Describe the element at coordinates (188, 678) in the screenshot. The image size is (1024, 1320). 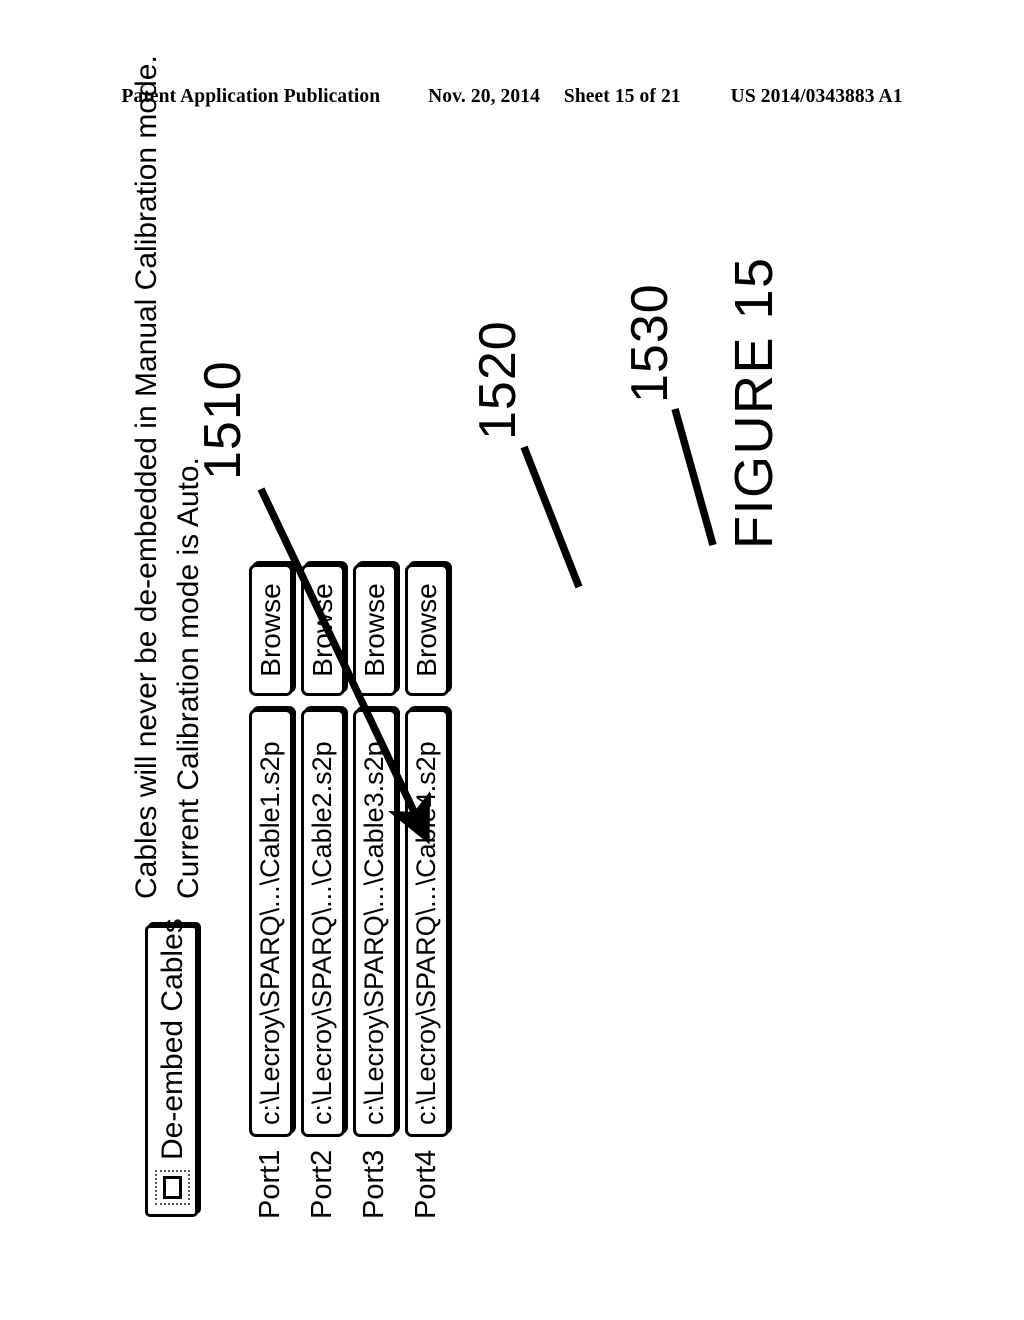
I see `note-current-calibration-mode: Current Calibration mode is Auto.` at that location.